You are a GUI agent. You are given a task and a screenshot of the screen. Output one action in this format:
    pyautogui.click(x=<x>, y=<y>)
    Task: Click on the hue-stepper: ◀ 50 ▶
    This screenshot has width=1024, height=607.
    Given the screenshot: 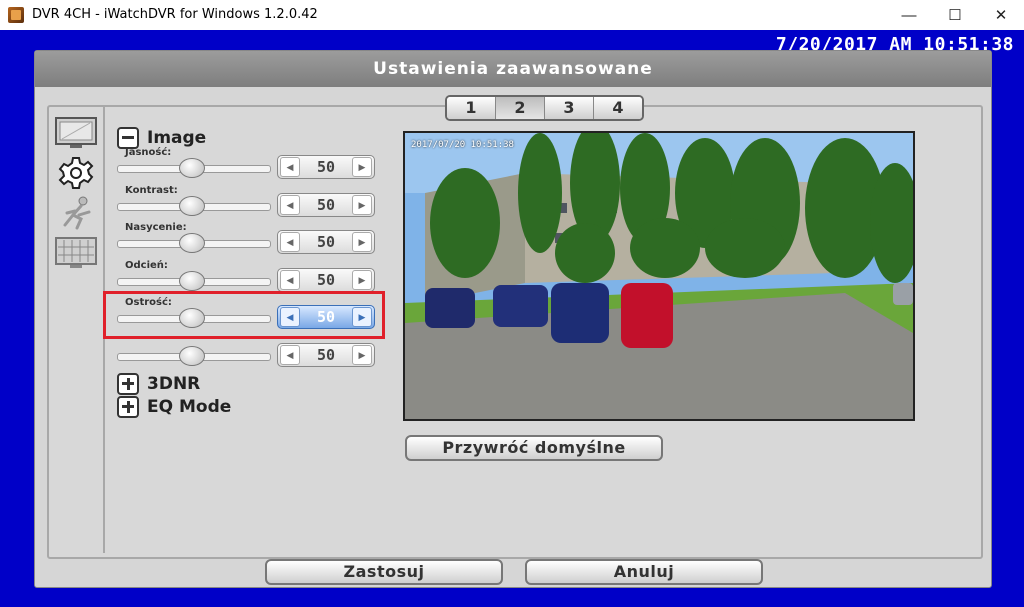 What is the action you would take?
    pyautogui.click(x=326, y=280)
    